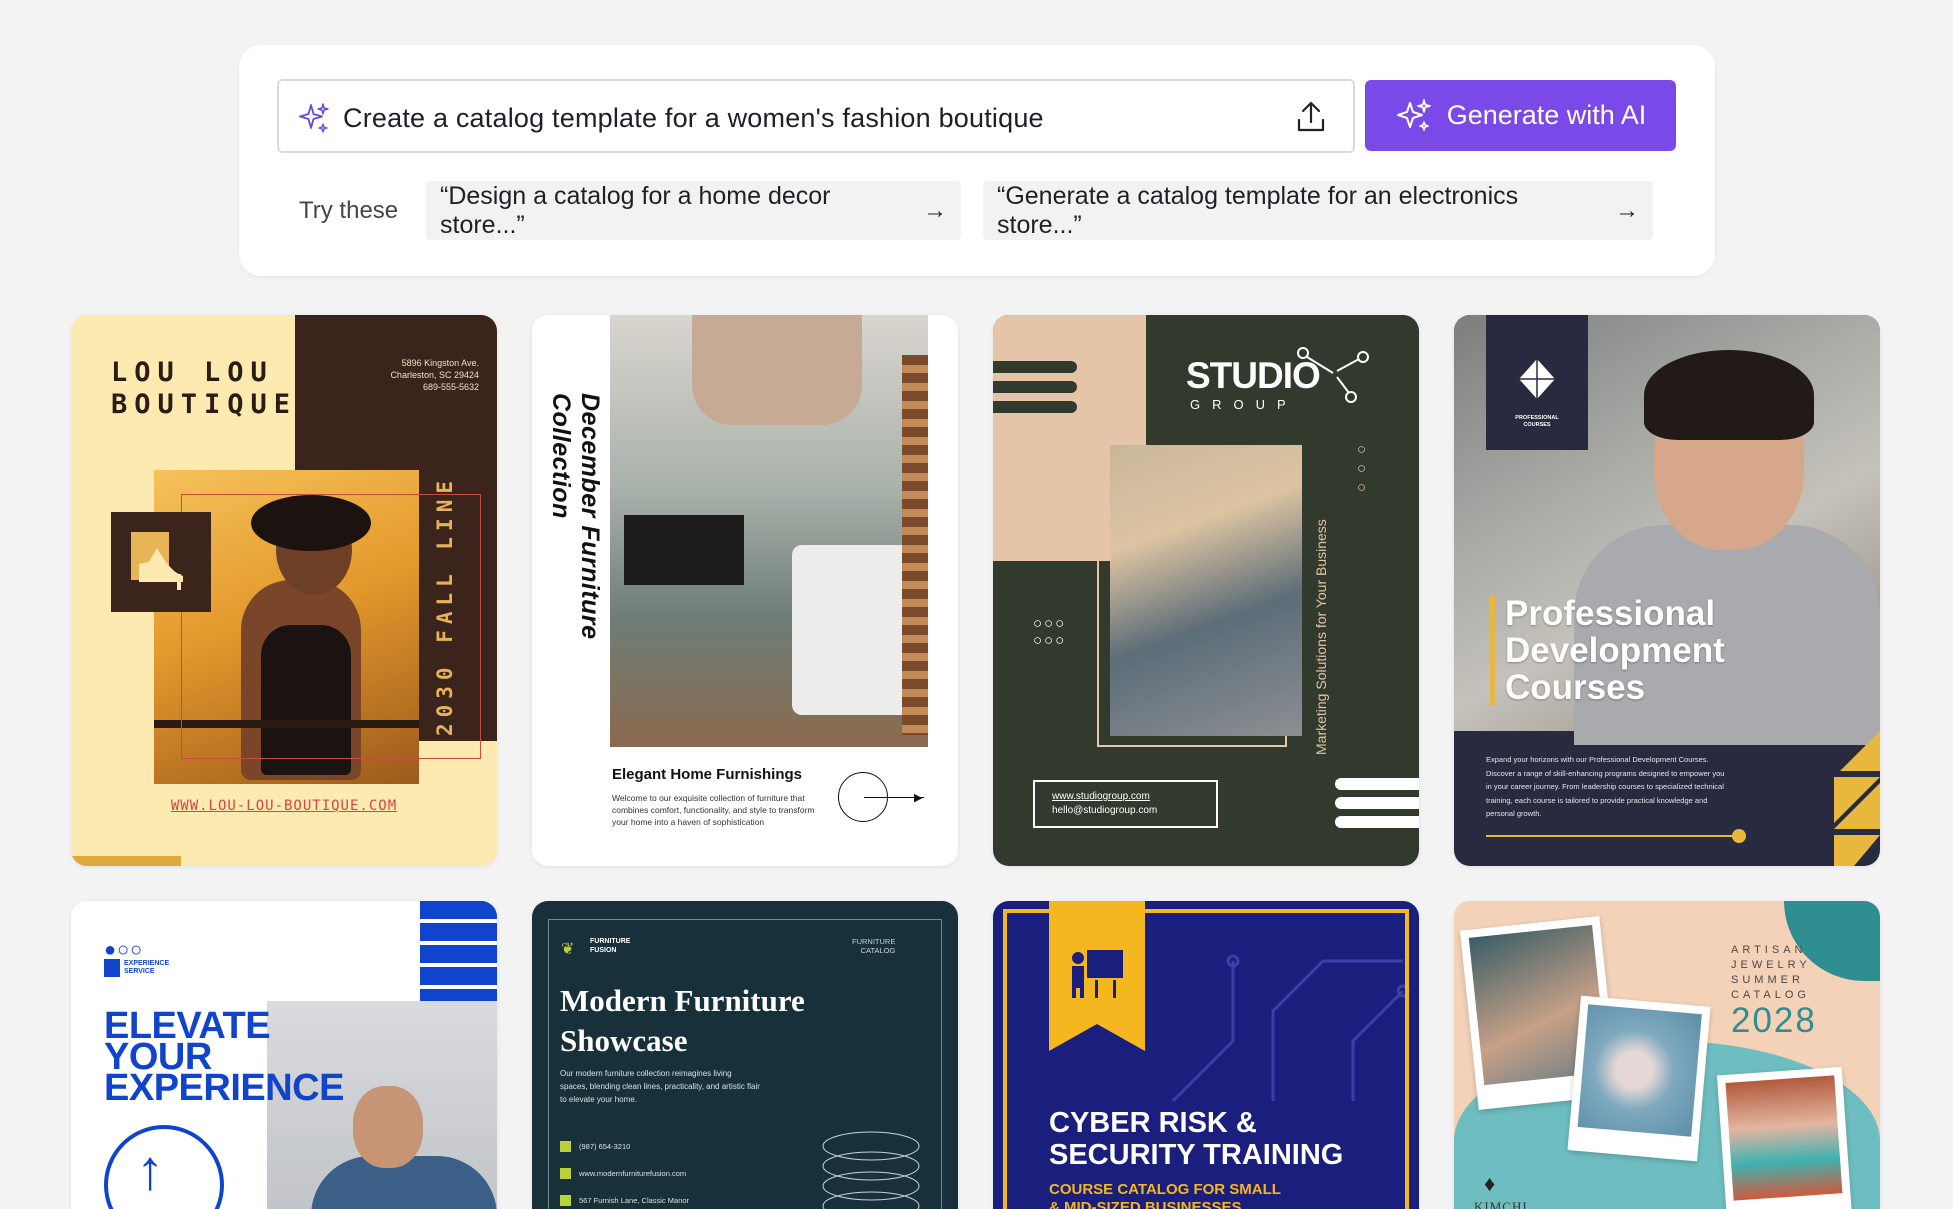 Image resolution: width=1953 pixels, height=1209 pixels. Describe the element at coordinates (568, 949) in the screenshot. I see `leaf-logo-icon: ❦` at that location.